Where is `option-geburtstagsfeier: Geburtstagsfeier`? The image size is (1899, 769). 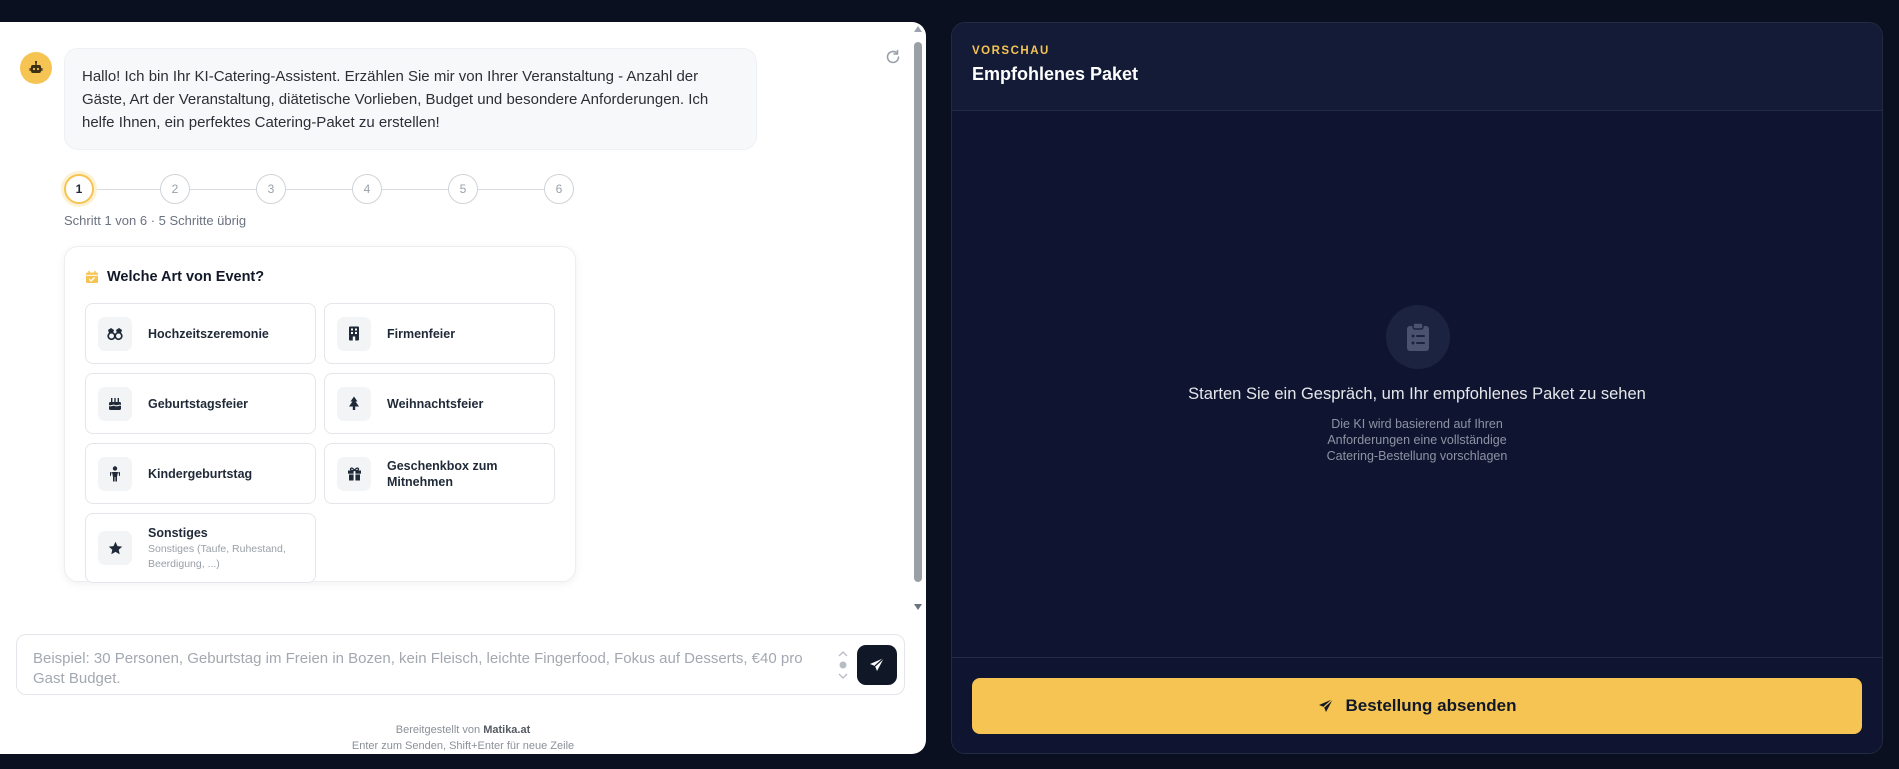 option-geburtstagsfeier: Geburtstagsfeier is located at coordinates (200, 403).